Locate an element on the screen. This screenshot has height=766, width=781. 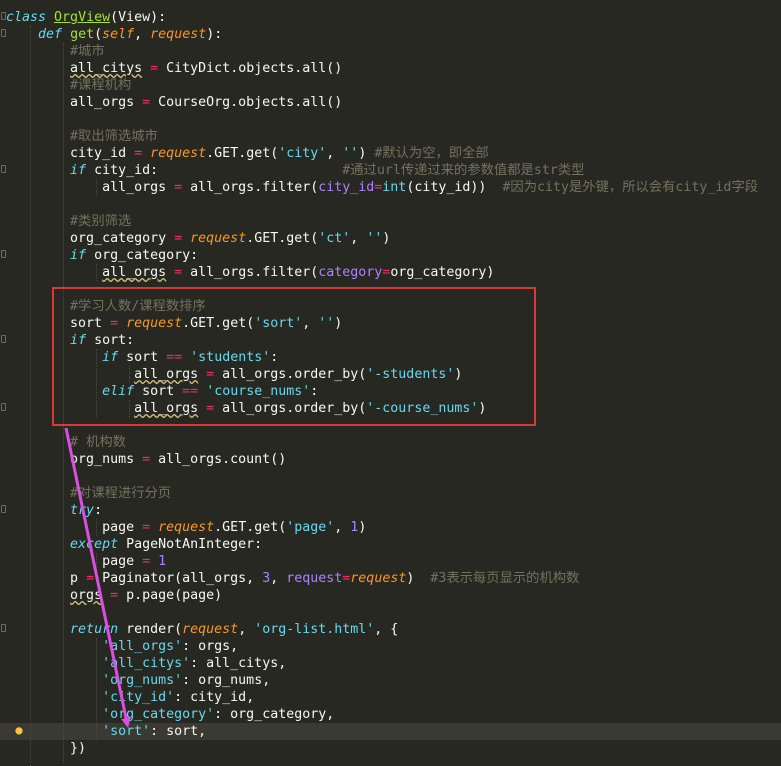
lightbulb-icon: ● is located at coordinates (19, 730).